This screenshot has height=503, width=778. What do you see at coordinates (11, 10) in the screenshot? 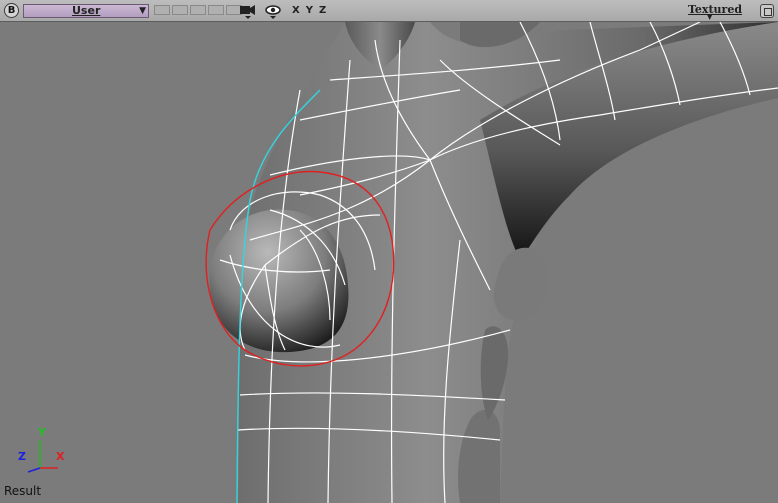
I see `blender-logo-icon: B` at bounding box center [11, 10].